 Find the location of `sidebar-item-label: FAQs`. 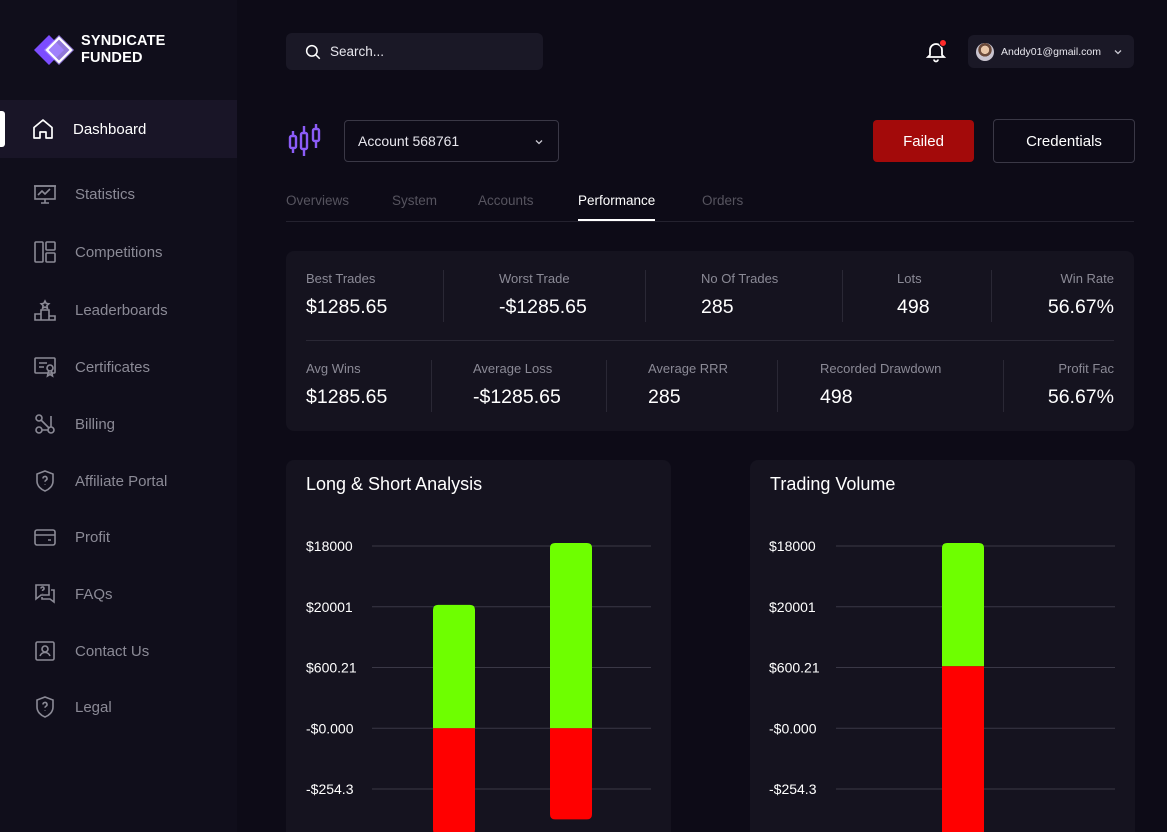

sidebar-item-label: FAQs is located at coordinates (94, 594).